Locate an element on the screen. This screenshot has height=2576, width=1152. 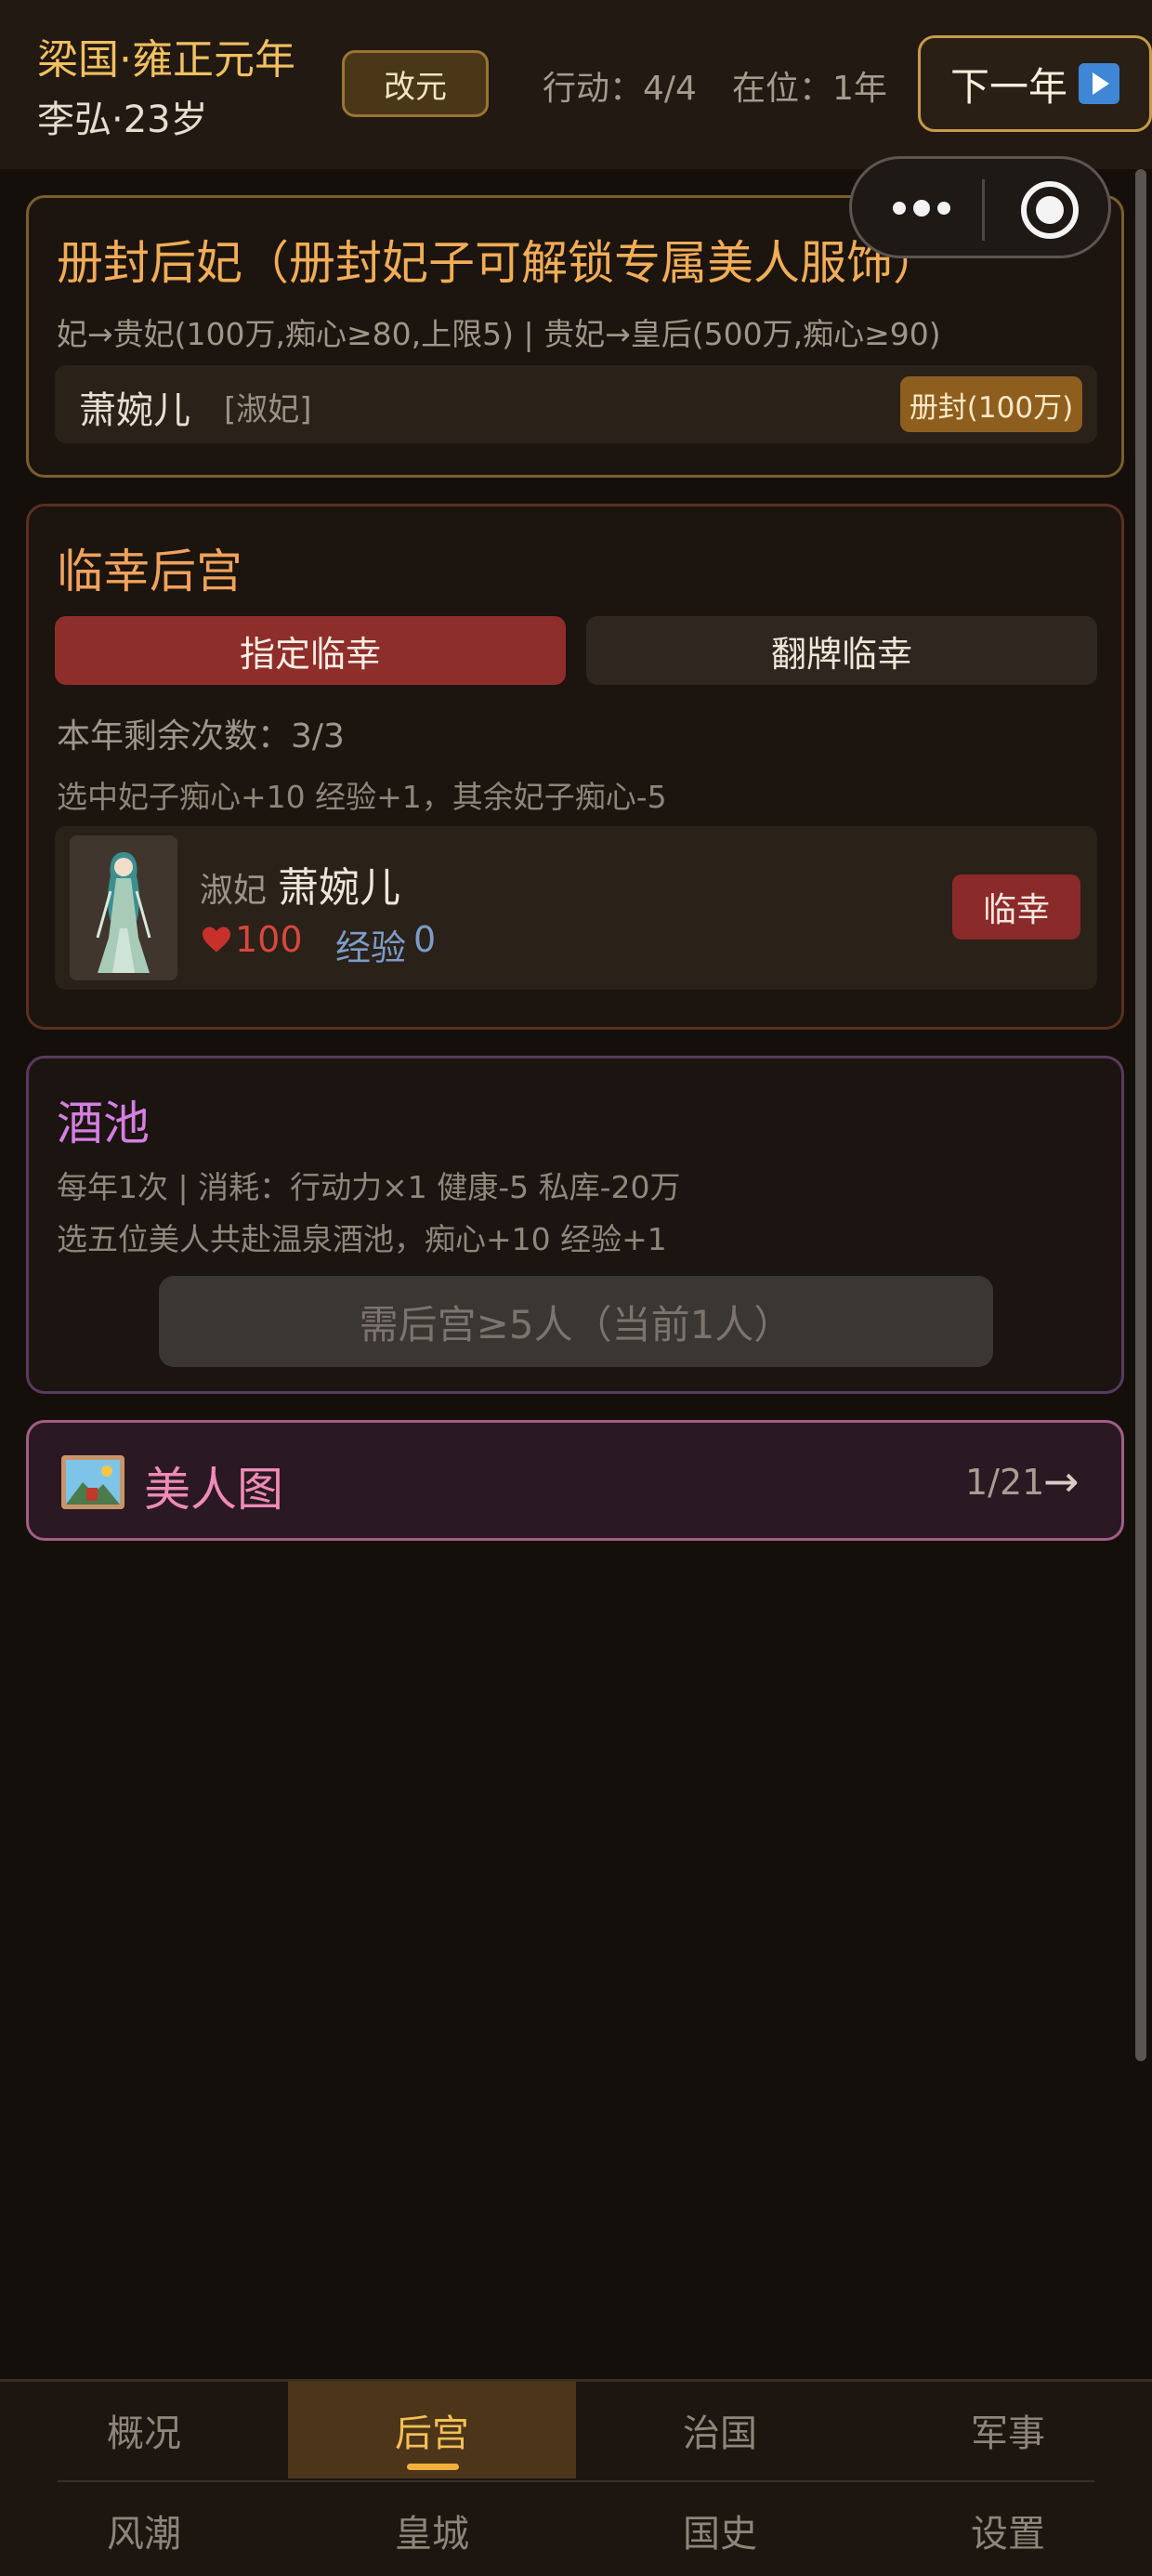
tab-national-history: 国史 is located at coordinates (720, 2529).